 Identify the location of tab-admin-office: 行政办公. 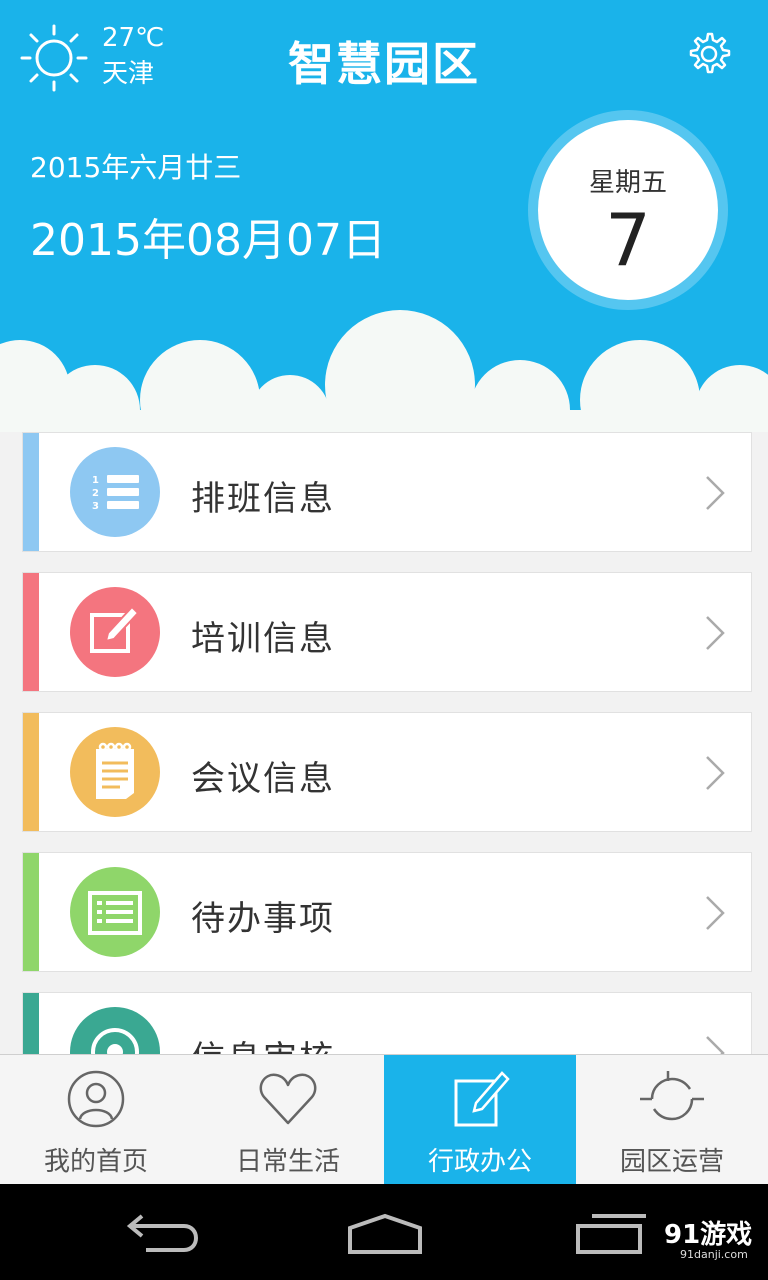
(480, 1120).